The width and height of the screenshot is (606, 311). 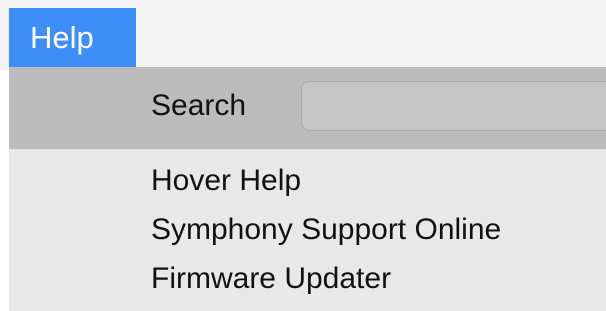 What do you see at coordinates (199, 105) in the screenshot?
I see `search-label: Search` at bounding box center [199, 105].